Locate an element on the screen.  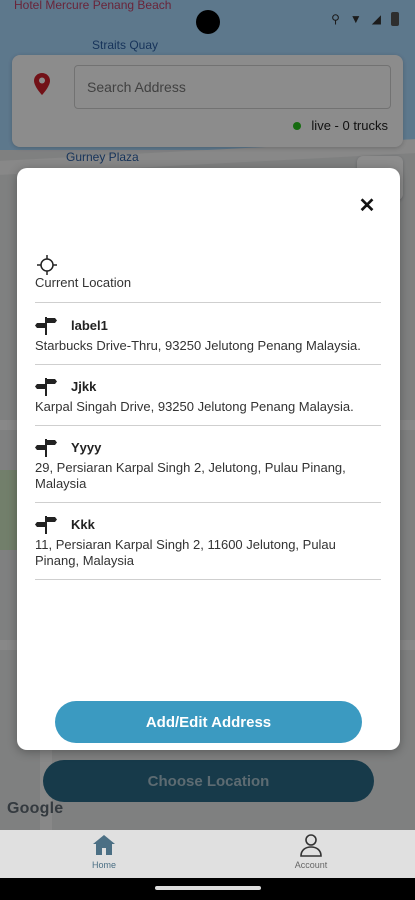
address-name: Kkk is located at coordinates (83, 524).